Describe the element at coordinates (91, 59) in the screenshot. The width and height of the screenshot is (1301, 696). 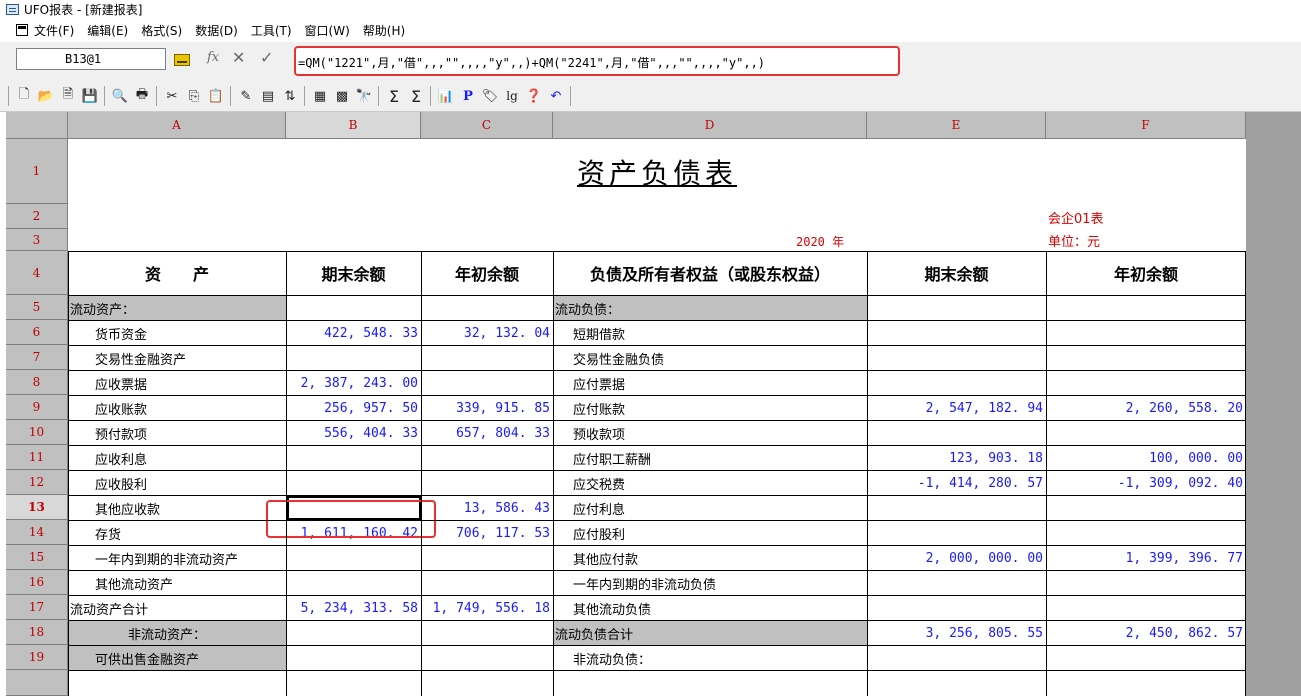
I see `cell-reference-box: B13@1` at that location.